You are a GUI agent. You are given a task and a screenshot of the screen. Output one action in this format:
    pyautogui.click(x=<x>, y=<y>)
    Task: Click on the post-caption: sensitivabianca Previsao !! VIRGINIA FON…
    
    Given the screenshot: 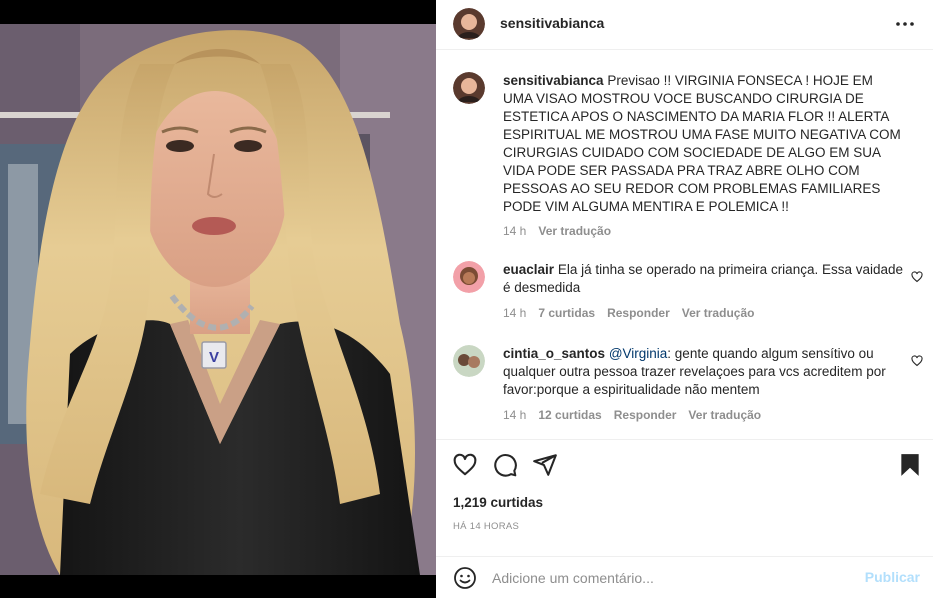 What is the action you would take?
    pyautogui.click(x=688, y=157)
    